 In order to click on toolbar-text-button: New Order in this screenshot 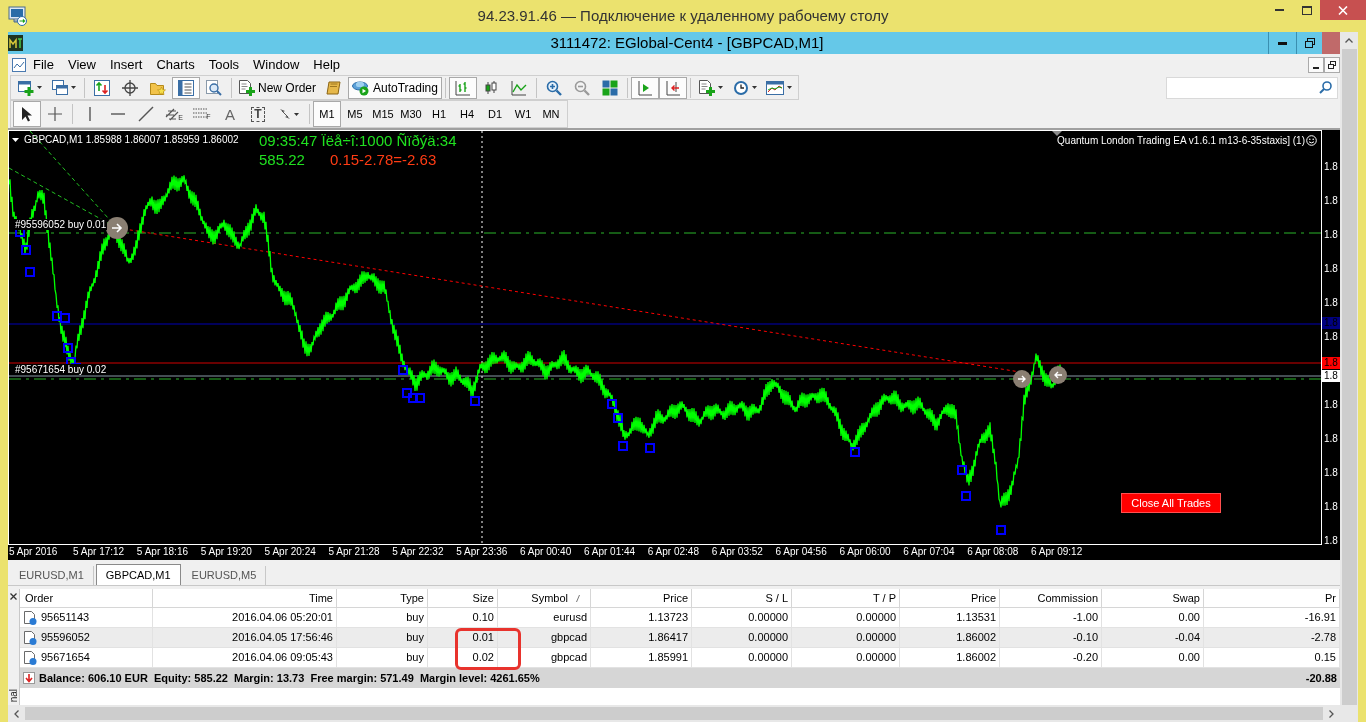, I will do `click(277, 87)`.